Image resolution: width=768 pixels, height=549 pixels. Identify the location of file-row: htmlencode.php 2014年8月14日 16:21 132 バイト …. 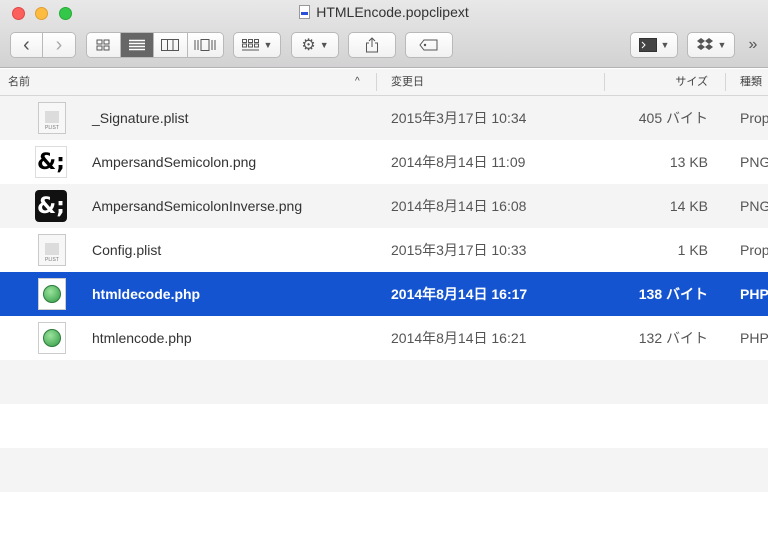
(384, 338).